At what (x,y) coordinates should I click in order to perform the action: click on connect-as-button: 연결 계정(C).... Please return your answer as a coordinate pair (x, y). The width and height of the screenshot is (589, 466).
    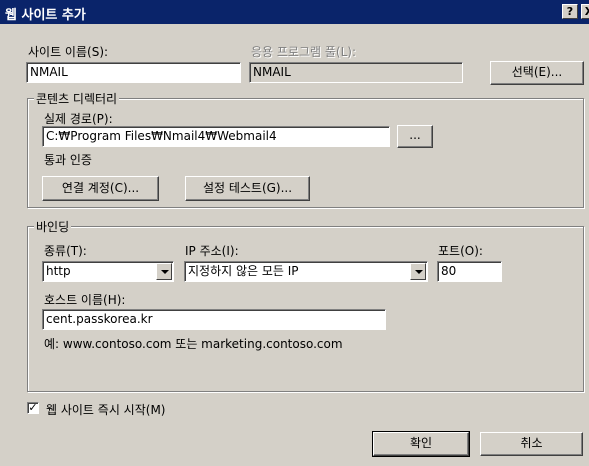
    Looking at the image, I should click on (100, 188).